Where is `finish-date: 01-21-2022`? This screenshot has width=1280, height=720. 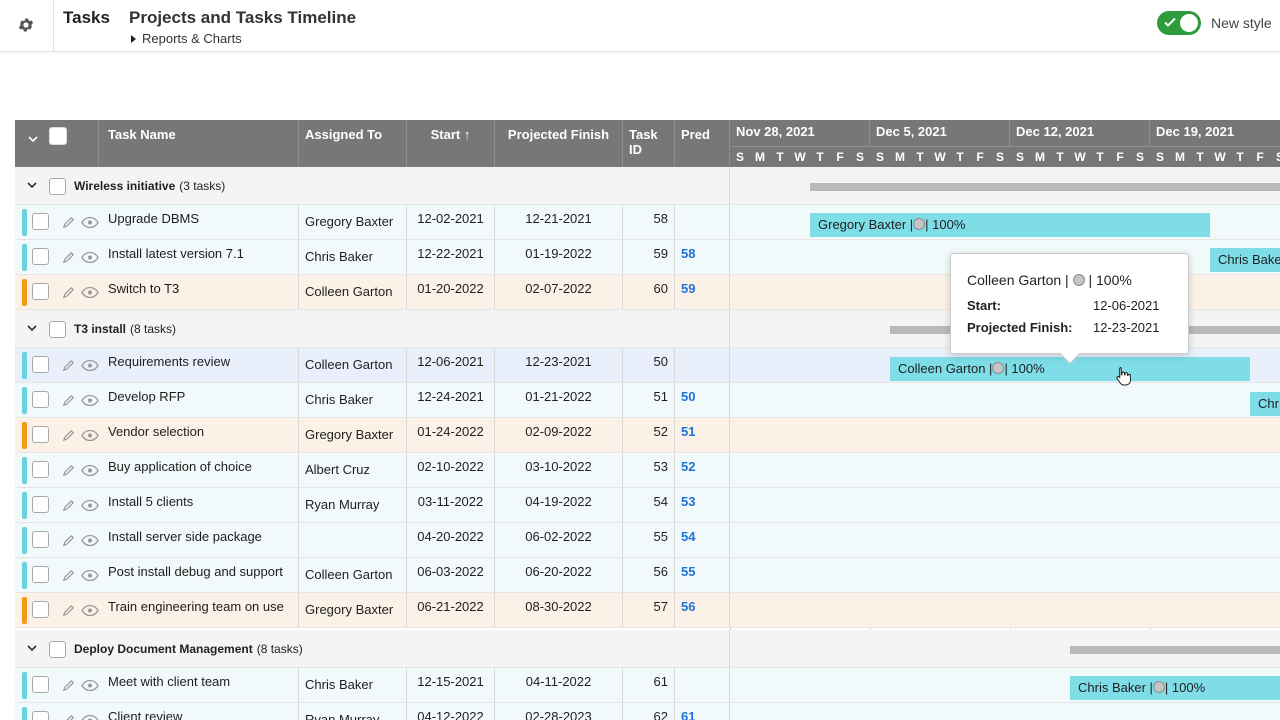 finish-date: 01-21-2022 is located at coordinates (559, 400).